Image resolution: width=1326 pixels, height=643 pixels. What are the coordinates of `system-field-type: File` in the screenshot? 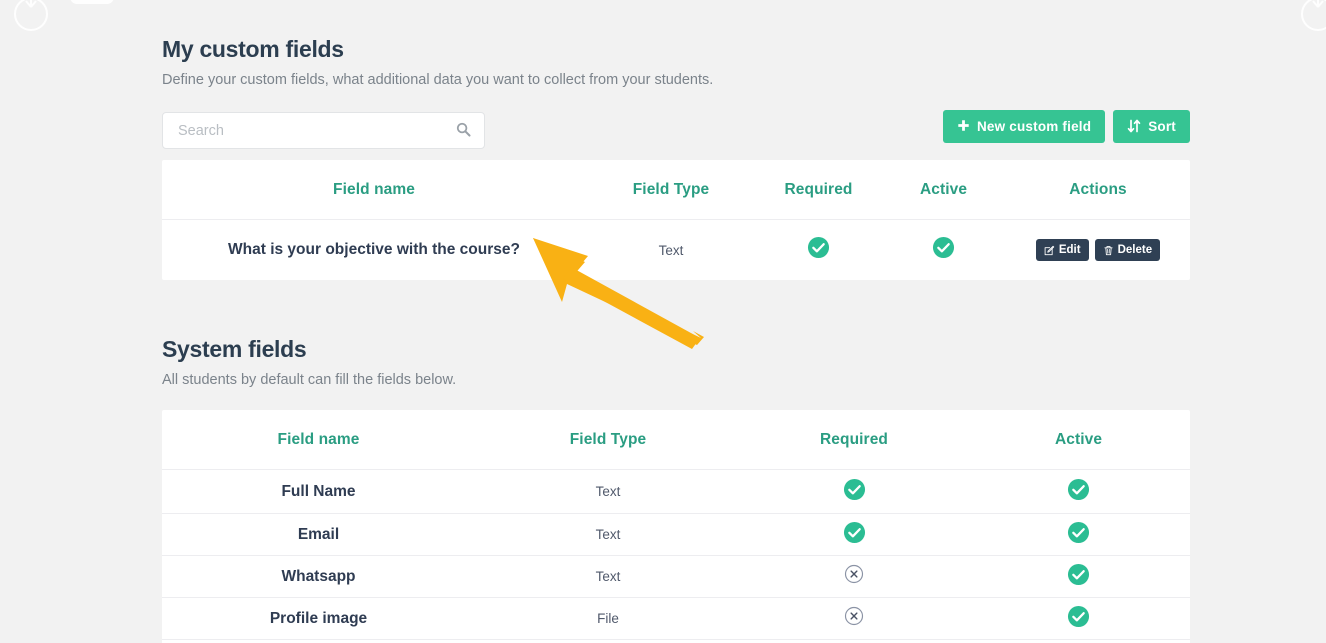 It's located at (608, 618).